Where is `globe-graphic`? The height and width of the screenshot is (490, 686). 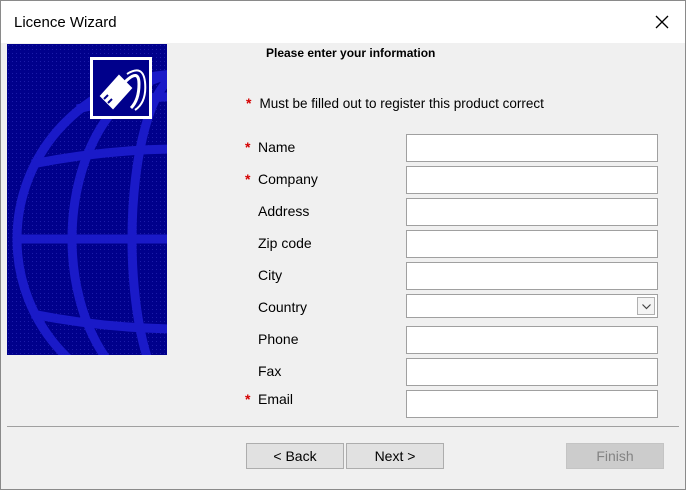 globe-graphic is located at coordinates (87, 199).